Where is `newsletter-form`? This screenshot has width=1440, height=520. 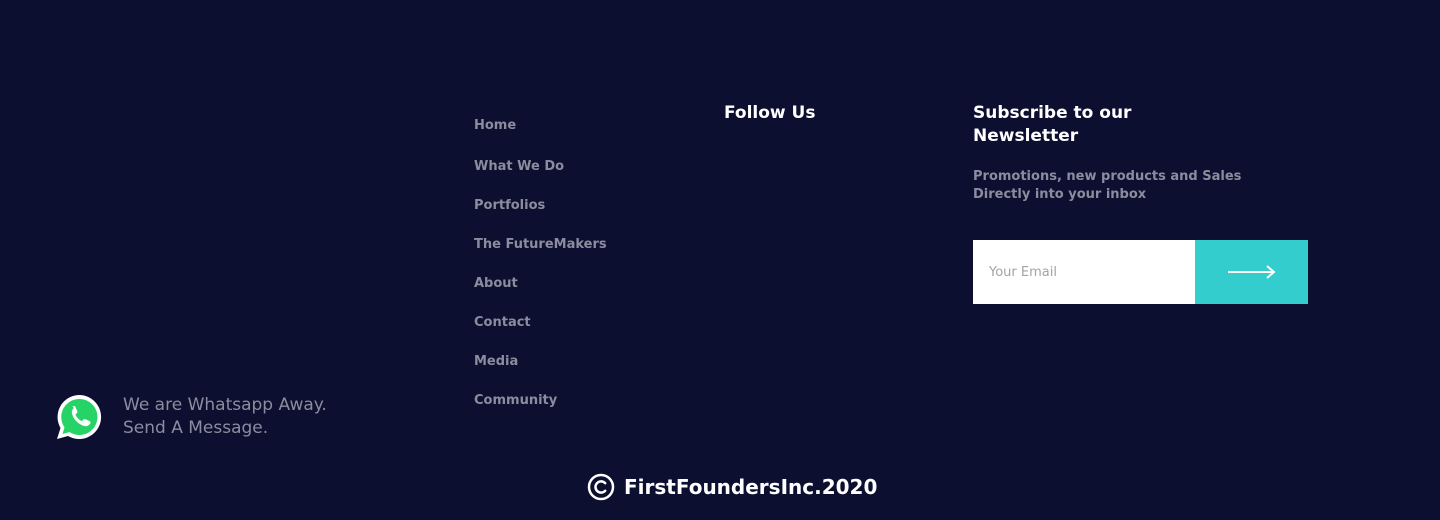
newsletter-form is located at coordinates (1140, 272).